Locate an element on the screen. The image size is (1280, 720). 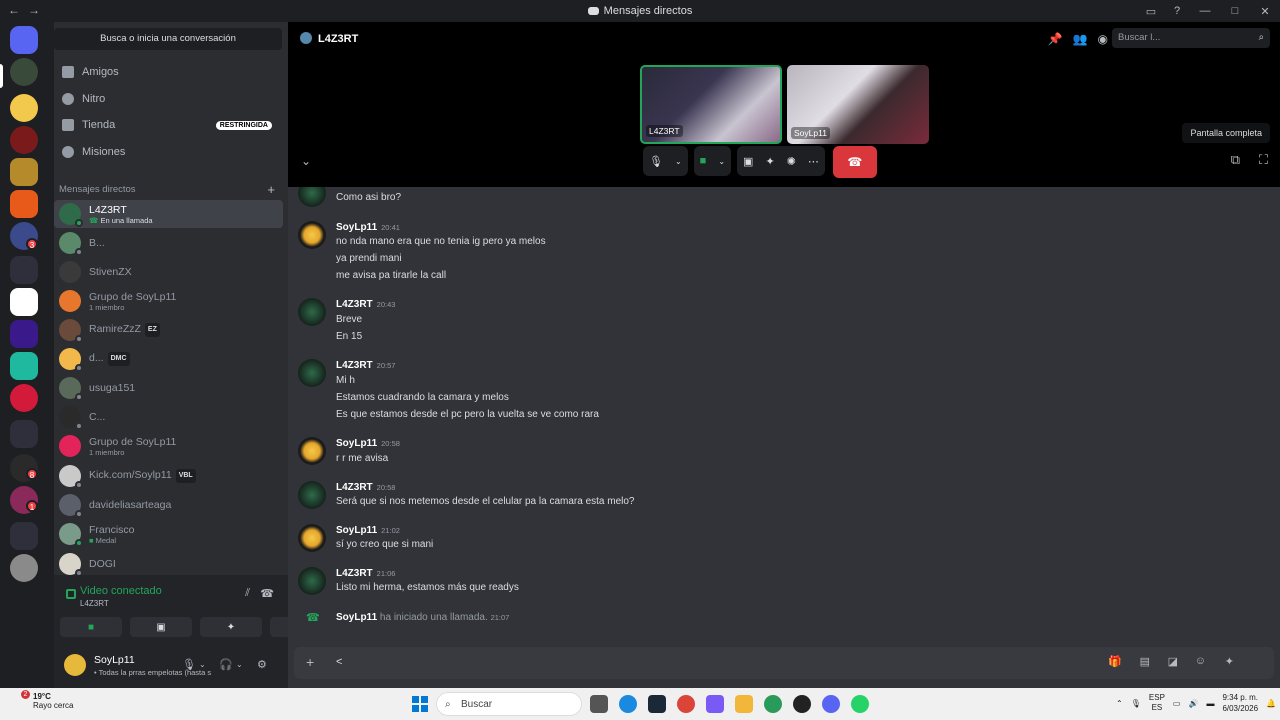
start-button is located at coordinates (420, 704).